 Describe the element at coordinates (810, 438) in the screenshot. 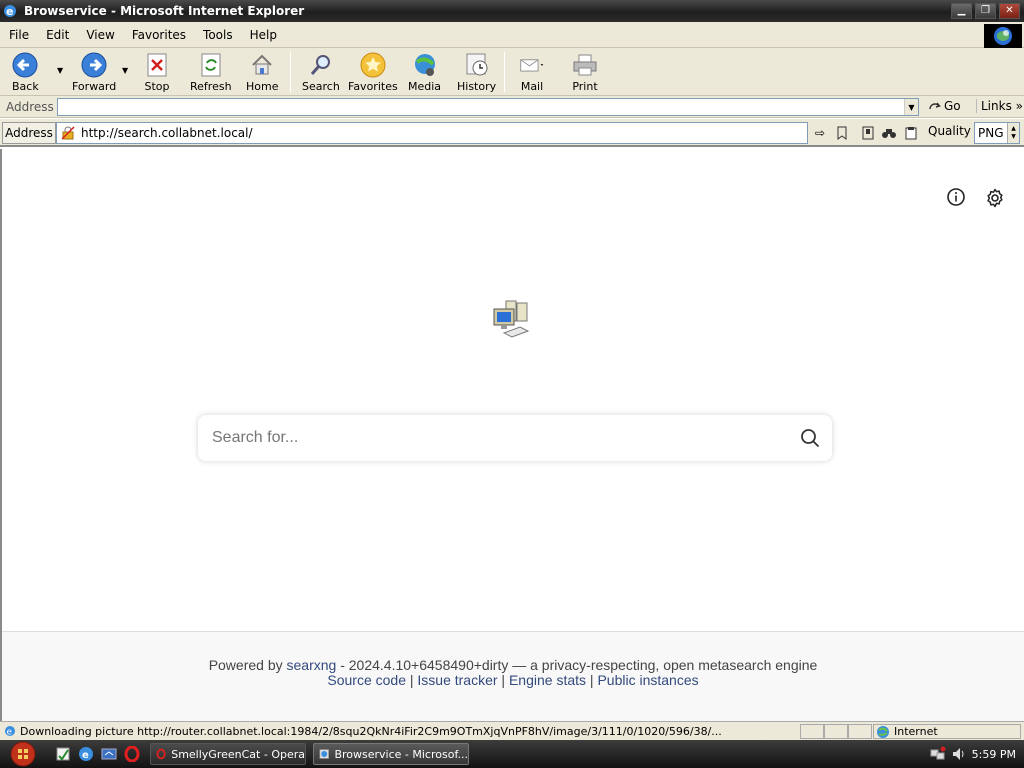

I see `search-icon` at that location.